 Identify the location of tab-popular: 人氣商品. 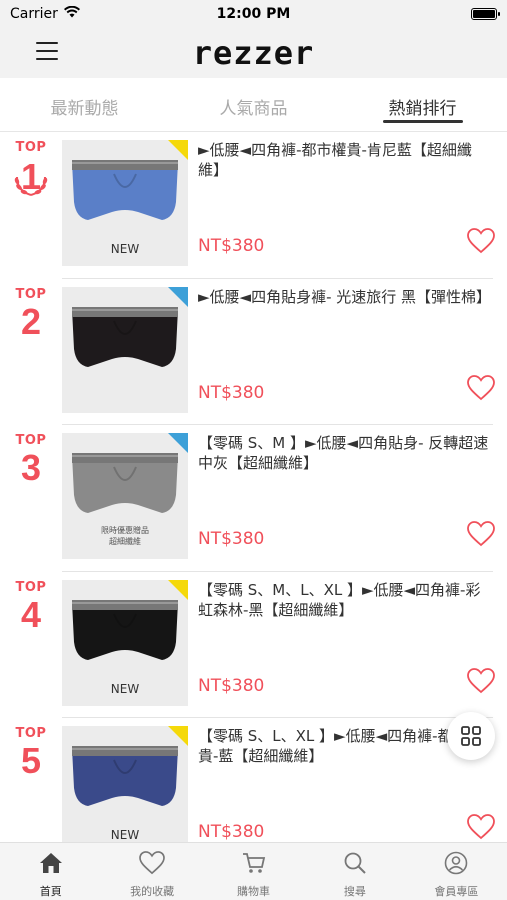
(253, 104).